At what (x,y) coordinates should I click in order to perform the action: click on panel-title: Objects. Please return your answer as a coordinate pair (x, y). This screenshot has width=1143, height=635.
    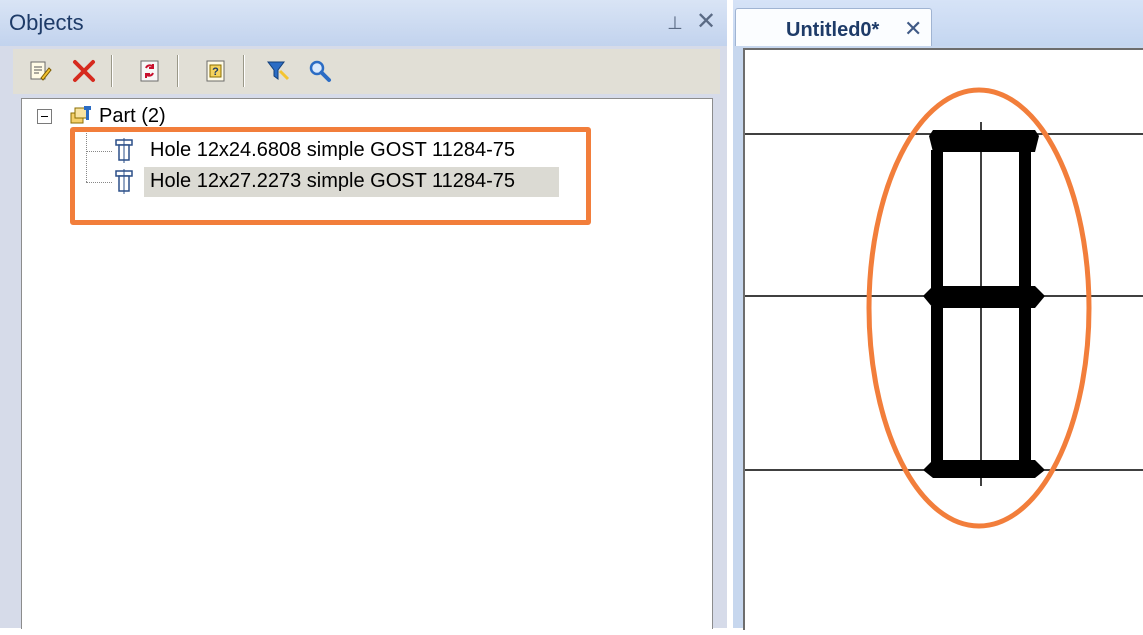
    Looking at the image, I should click on (46, 22).